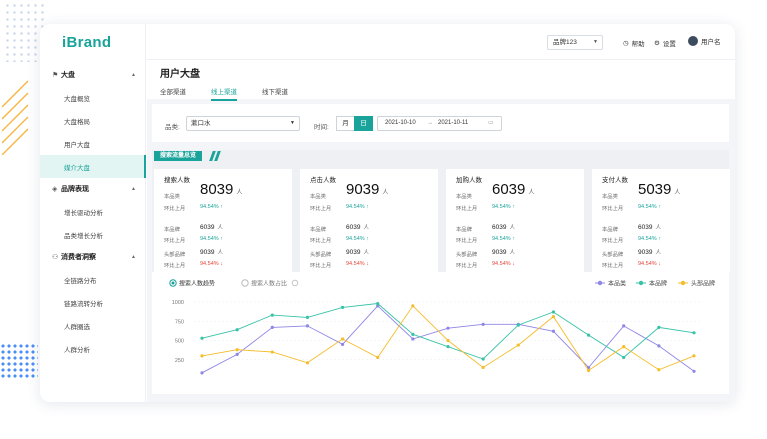 The width and height of the screenshot is (767, 439). What do you see at coordinates (178, 303) in the screenshot?
I see `y-tick-label: 1000` at bounding box center [178, 303].